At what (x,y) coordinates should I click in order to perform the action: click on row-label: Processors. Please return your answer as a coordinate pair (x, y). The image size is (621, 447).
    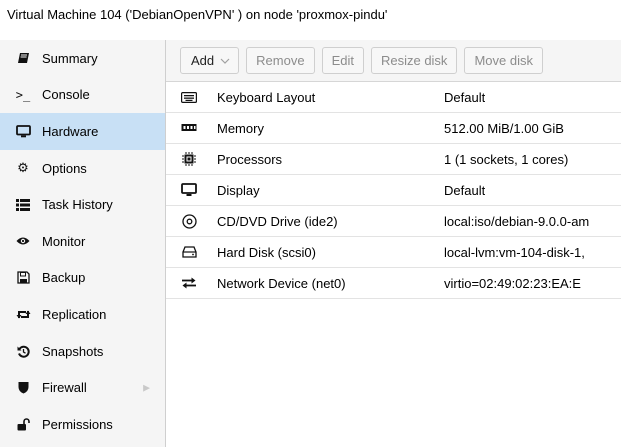
    Looking at the image, I should click on (250, 159).